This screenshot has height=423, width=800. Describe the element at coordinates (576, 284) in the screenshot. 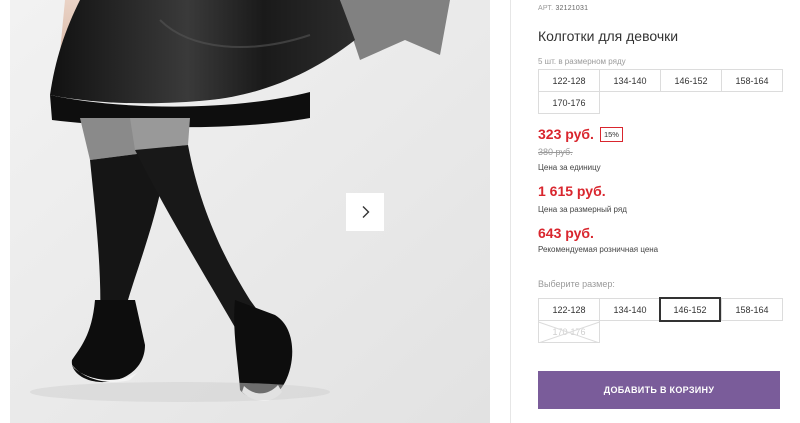

I see `choose-size-label: Выберите размер:` at that location.